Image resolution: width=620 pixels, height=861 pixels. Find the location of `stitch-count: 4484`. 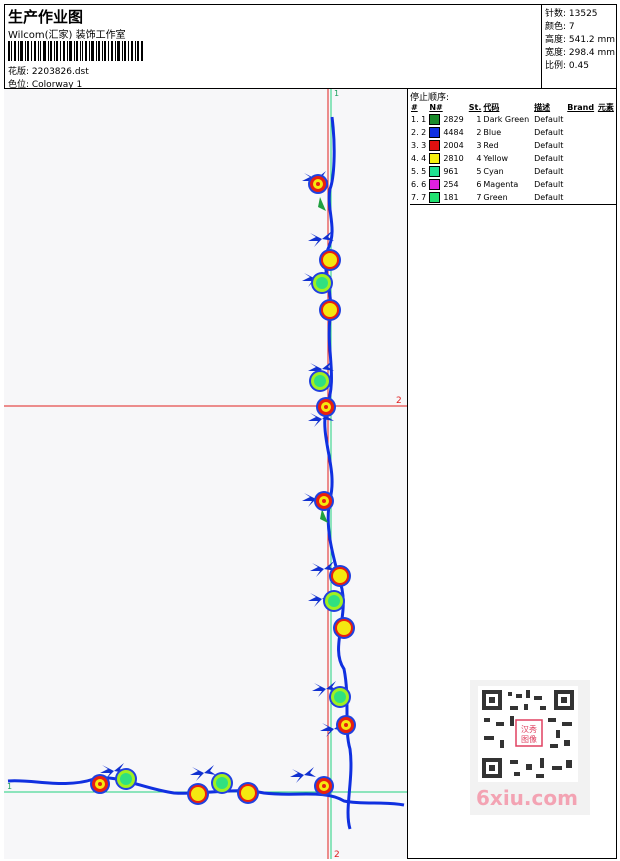

stitch-count: 4484 is located at coordinates (453, 132).